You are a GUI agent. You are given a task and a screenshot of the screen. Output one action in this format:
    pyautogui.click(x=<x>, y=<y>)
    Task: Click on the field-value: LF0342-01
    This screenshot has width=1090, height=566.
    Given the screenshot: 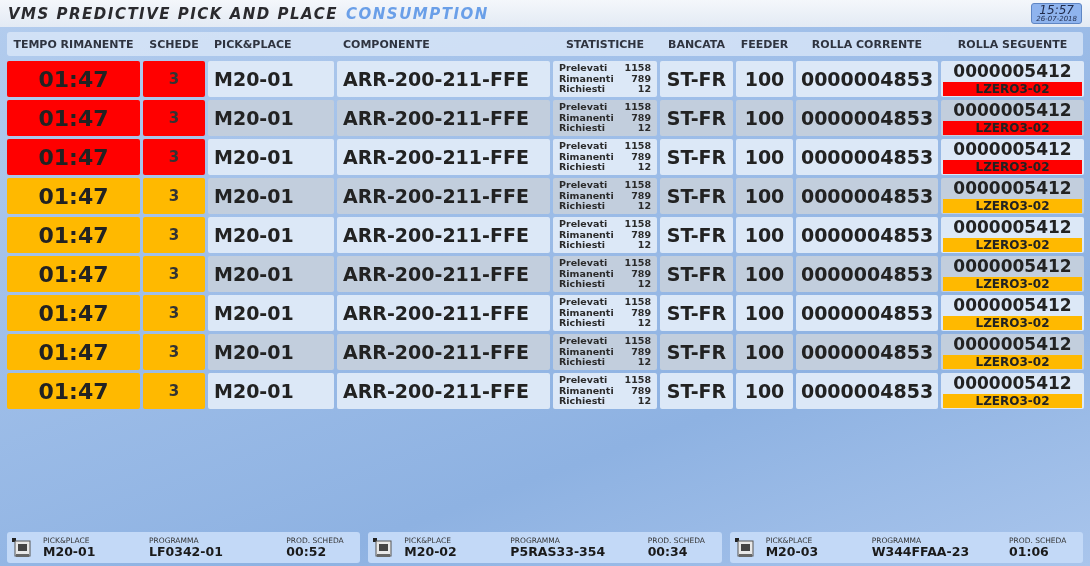 What is the action you would take?
    pyautogui.click(x=186, y=552)
    